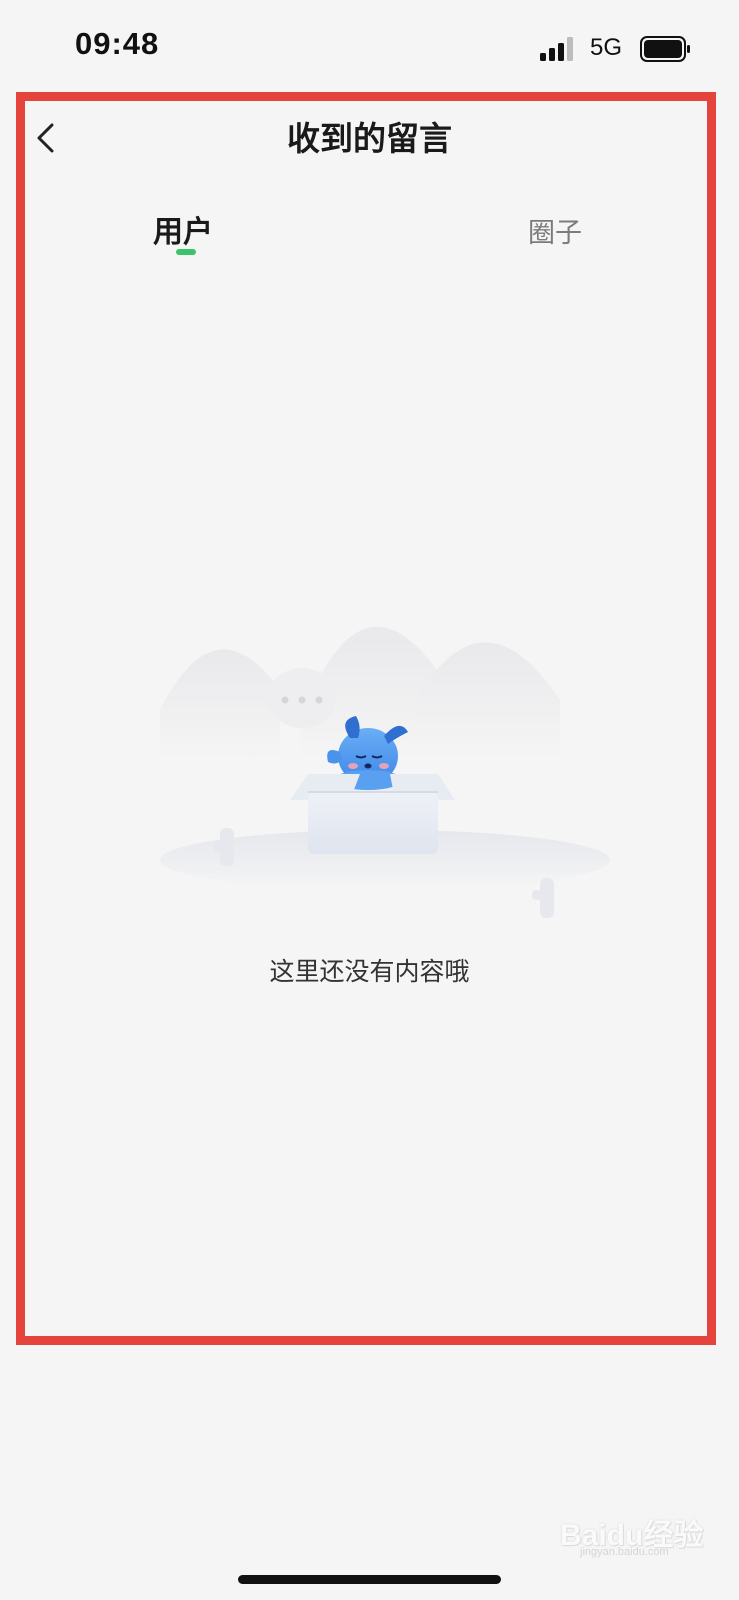 Image resolution: width=739 pixels, height=1600 pixels. I want to click on signal-bars-icon, so click(556, 49).